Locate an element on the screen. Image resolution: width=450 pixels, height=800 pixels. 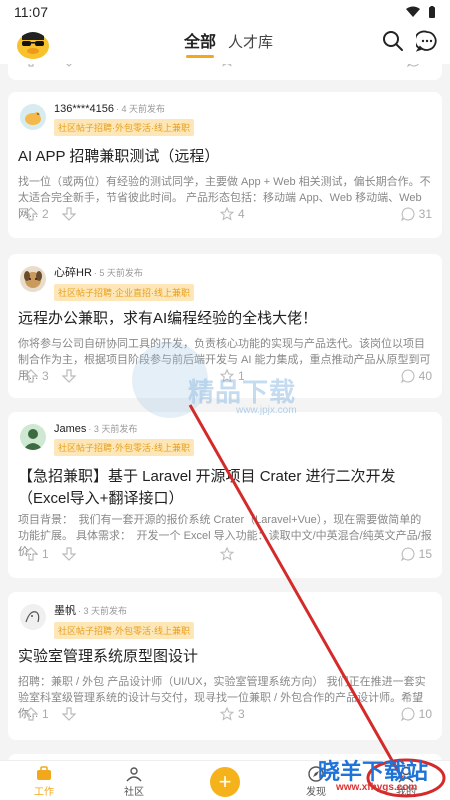
nav-work: 工作 is located at coordinates (44, 781).